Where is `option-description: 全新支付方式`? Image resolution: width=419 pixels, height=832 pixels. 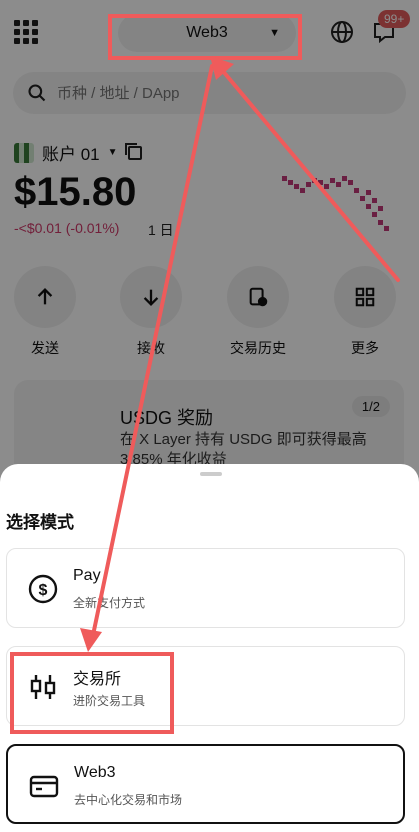 option-description: 全新支付方式 is located at coordinates (109, 603).